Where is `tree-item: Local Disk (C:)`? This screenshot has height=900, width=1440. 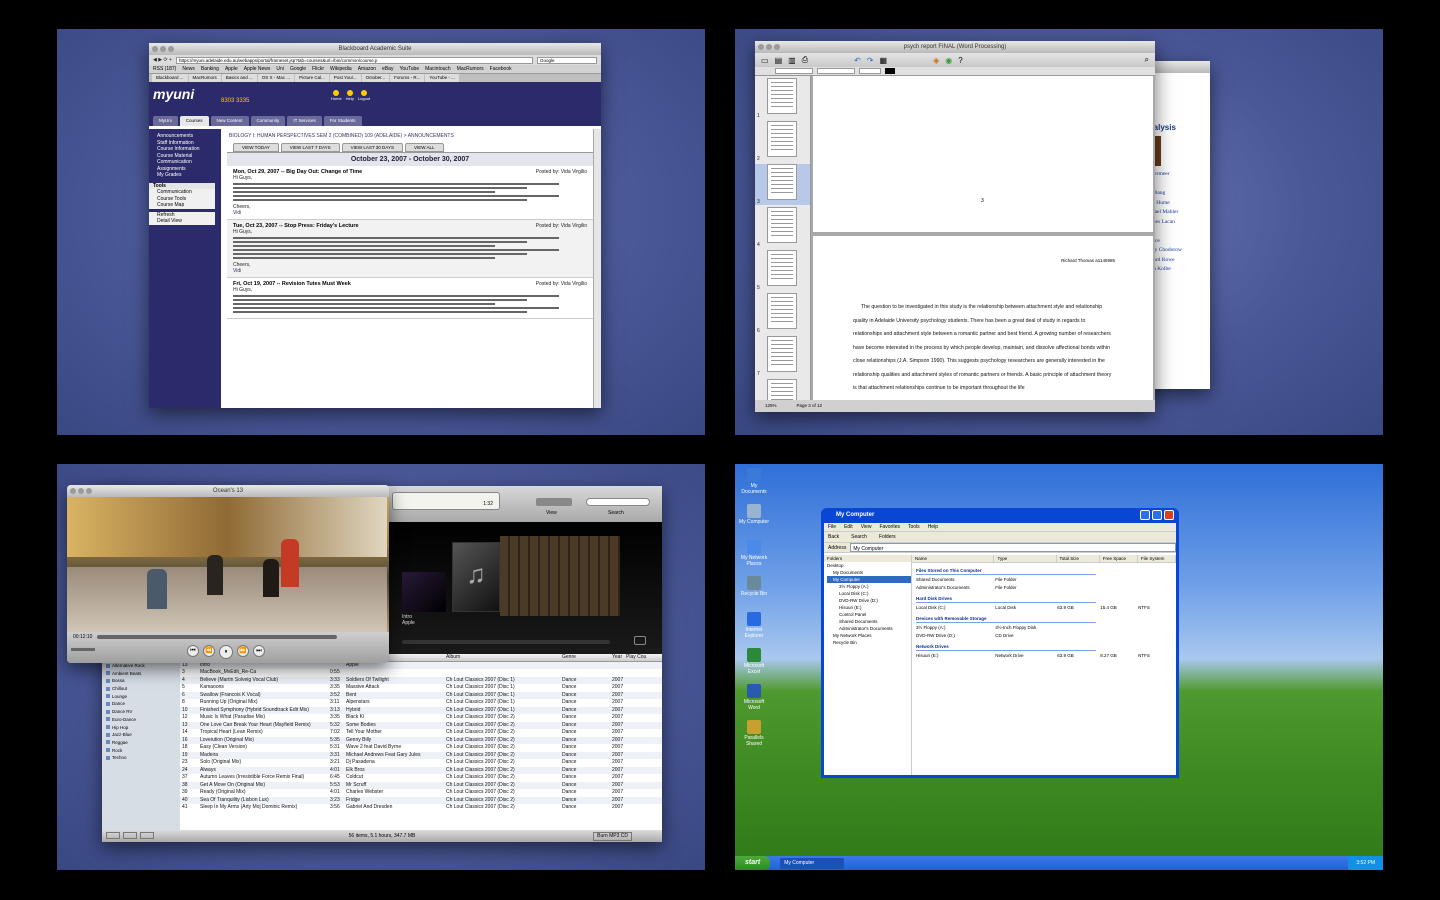 tree-item: Local Disk (C:) is located at coordinates (869, 593).